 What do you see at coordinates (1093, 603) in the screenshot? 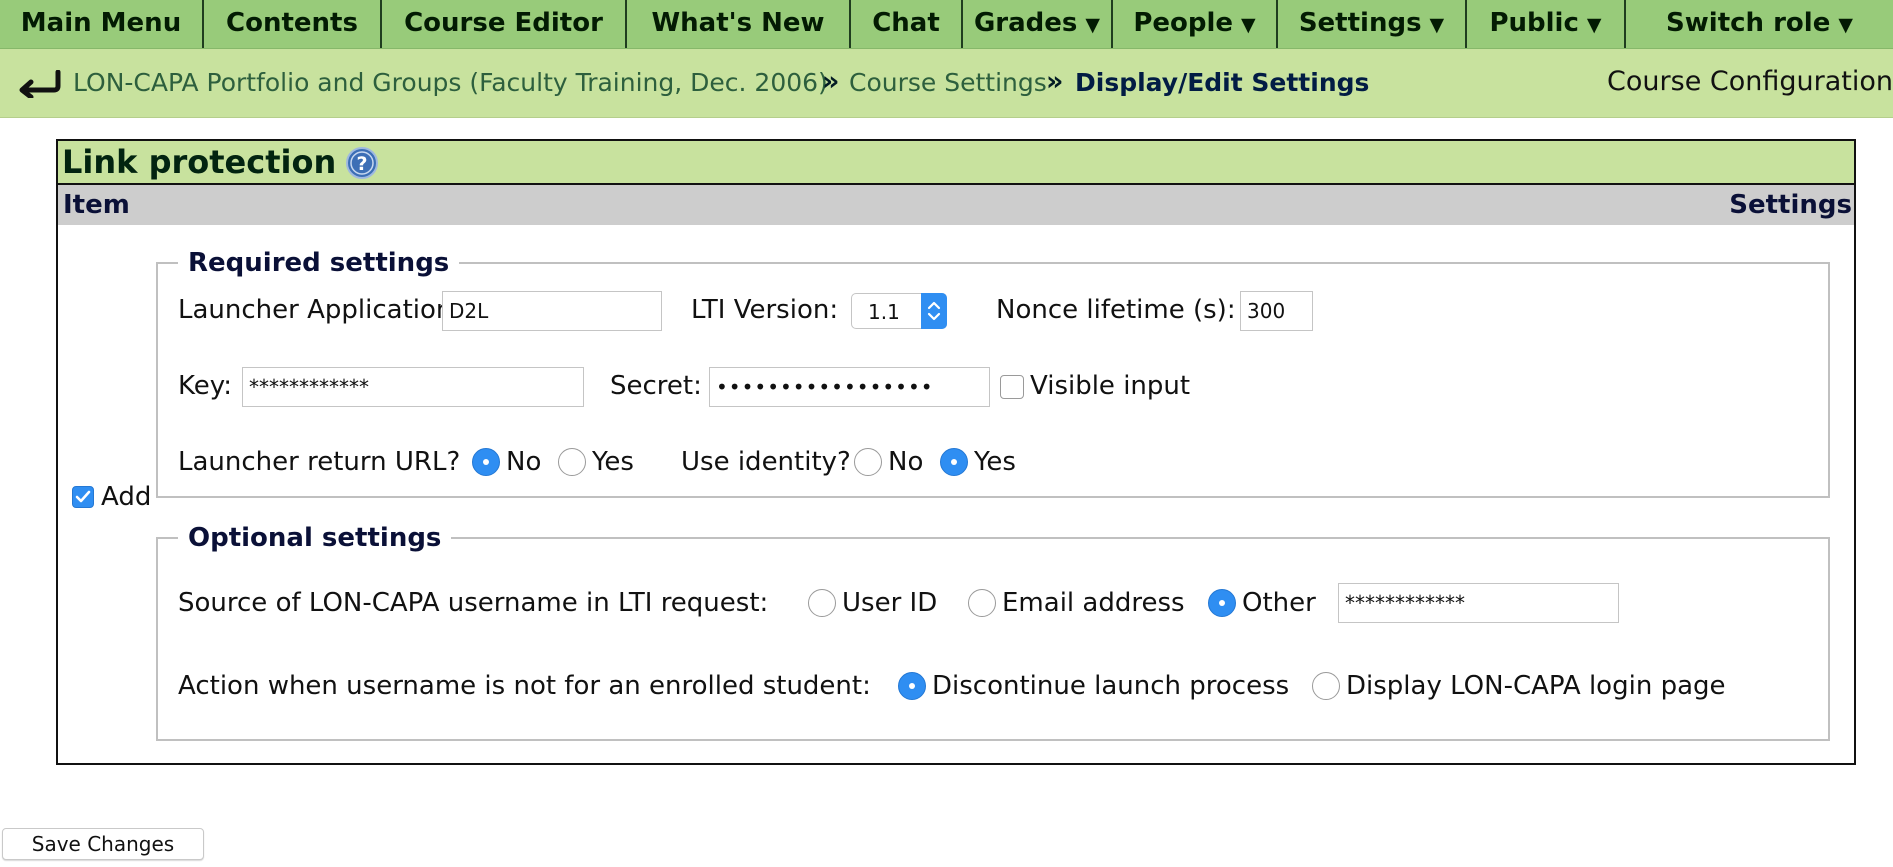
I see `source-email-label: Email address` at bounding box center [1093, 603].